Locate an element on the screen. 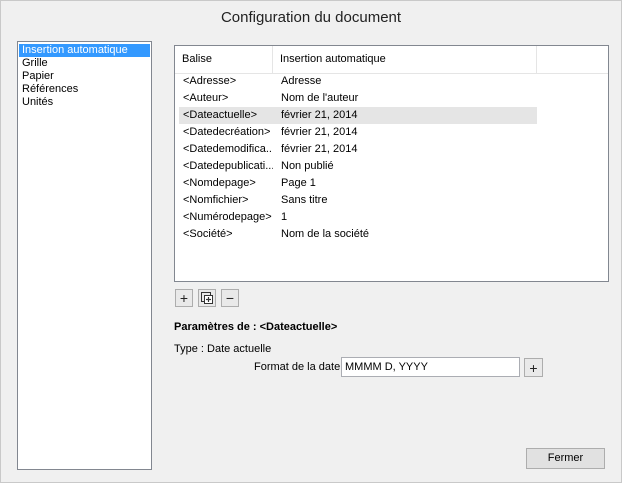 The image size is (622, 483). sidebar-item-grille: Grille is located at coordinates (84, 63).